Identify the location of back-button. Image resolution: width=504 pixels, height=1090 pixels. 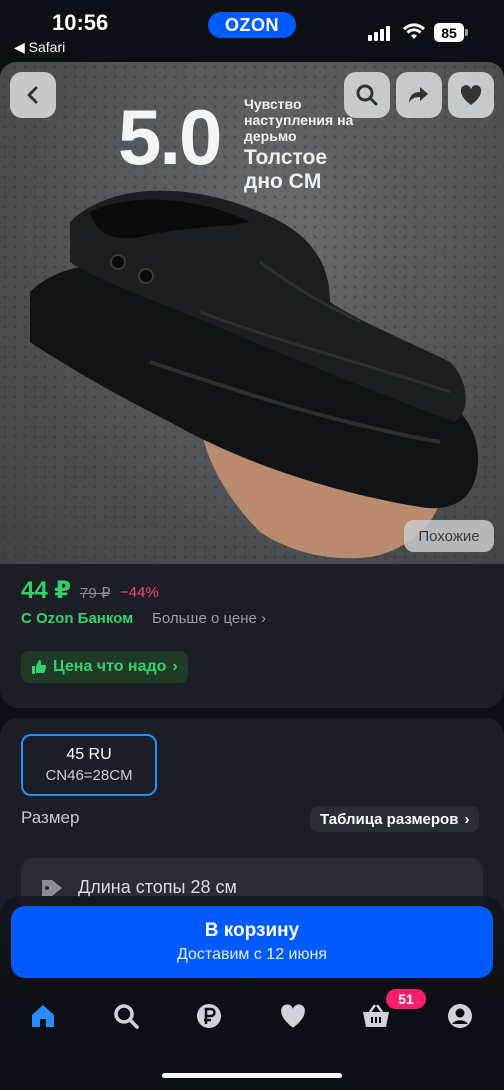
(33, 95).